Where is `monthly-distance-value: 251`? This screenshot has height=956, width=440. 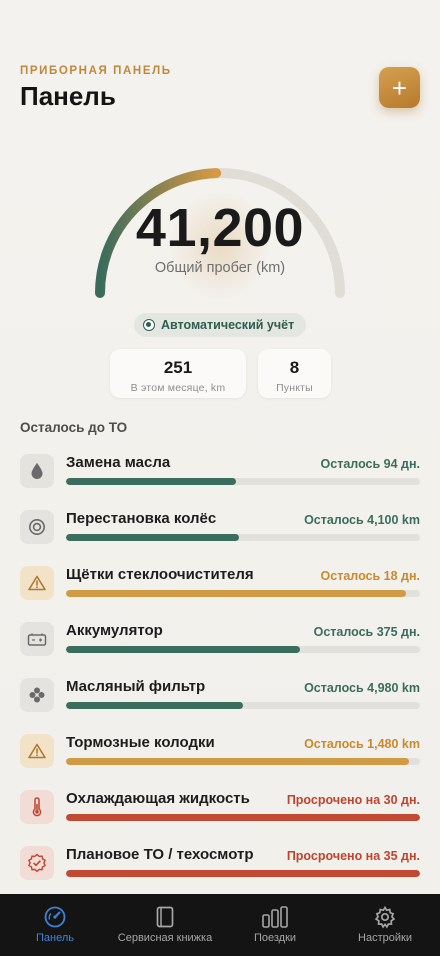
monthly-distance-value: 251 is located at coordinates (178, 367).